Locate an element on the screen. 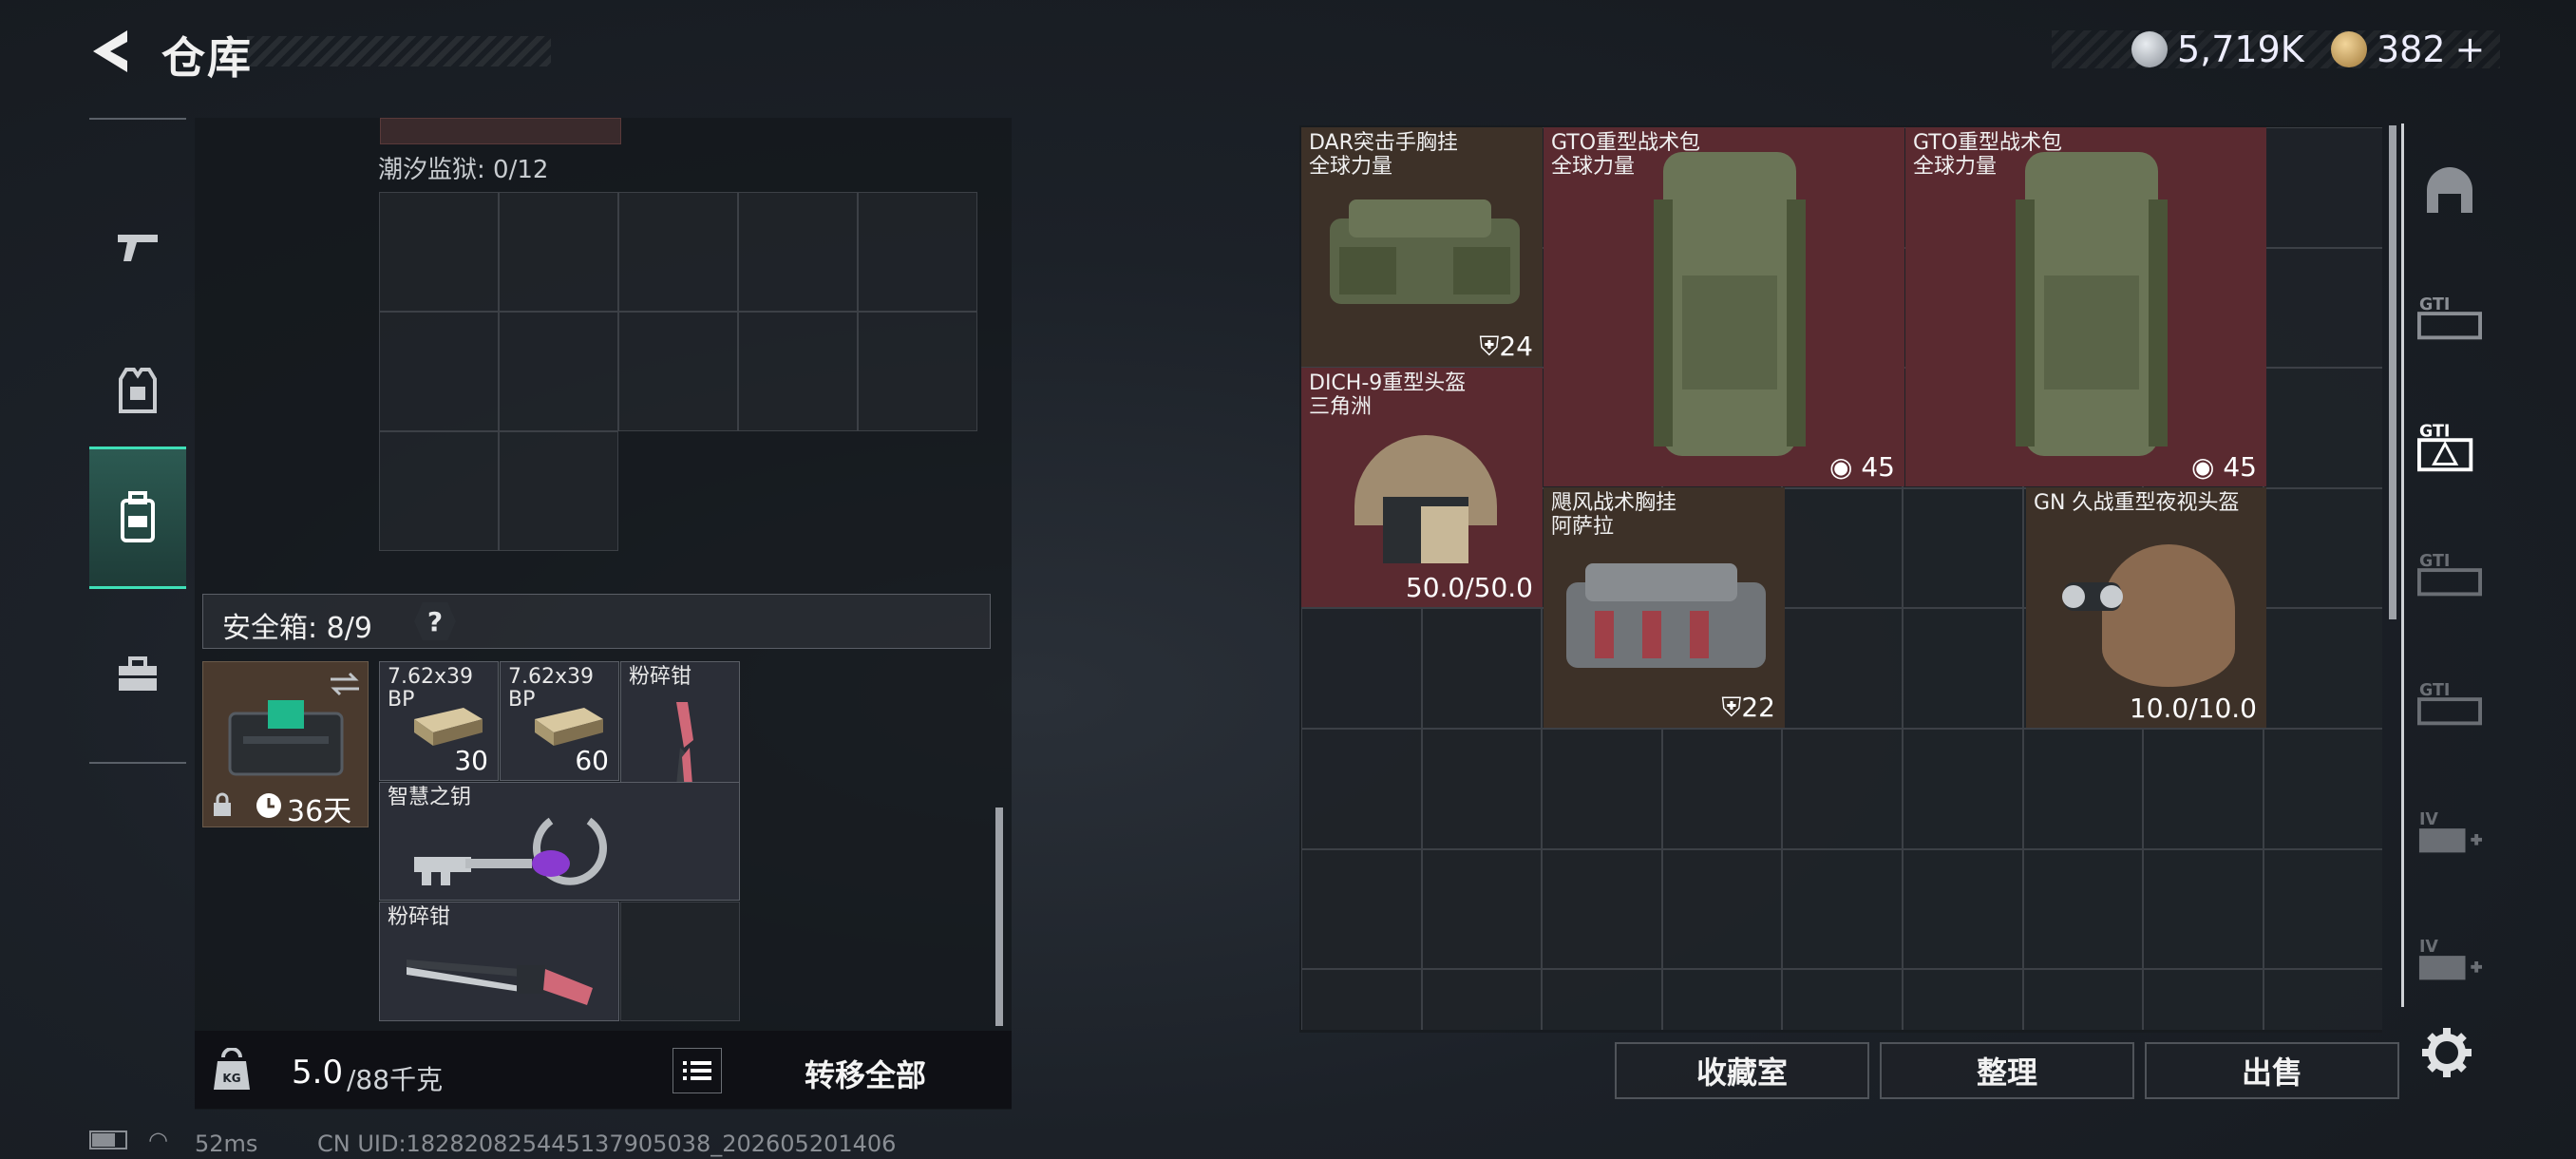  add-currency-button: + is located at coordinates (2470, 49).